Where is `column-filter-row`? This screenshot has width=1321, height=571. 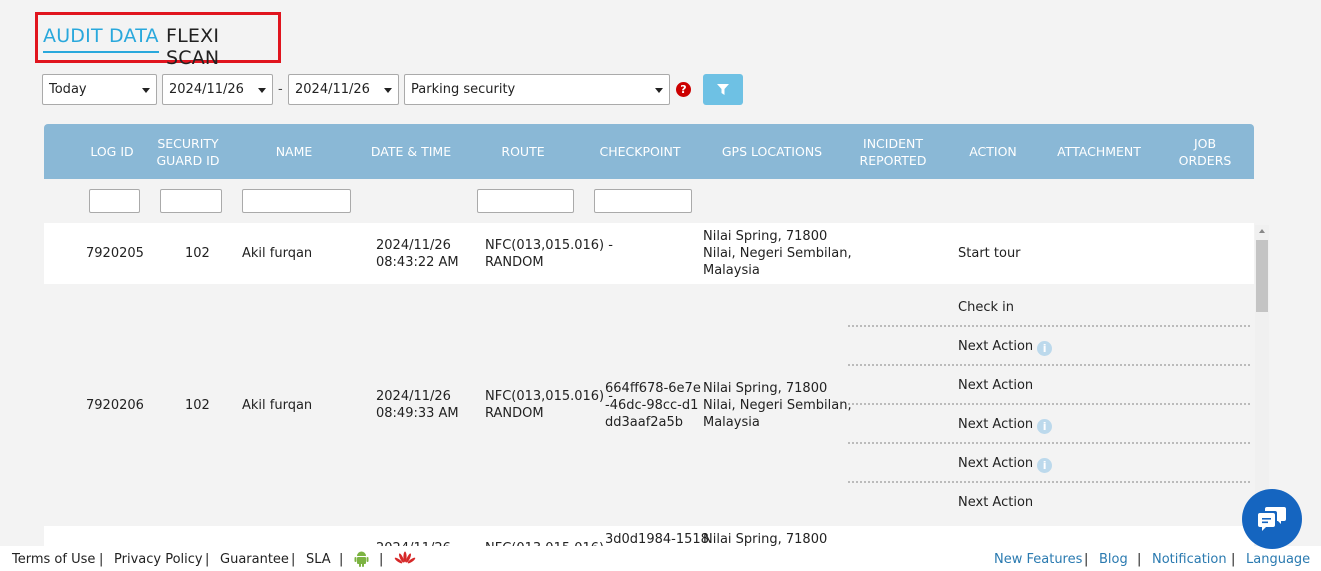 column-filter-row is located at coordinates (649, 201).